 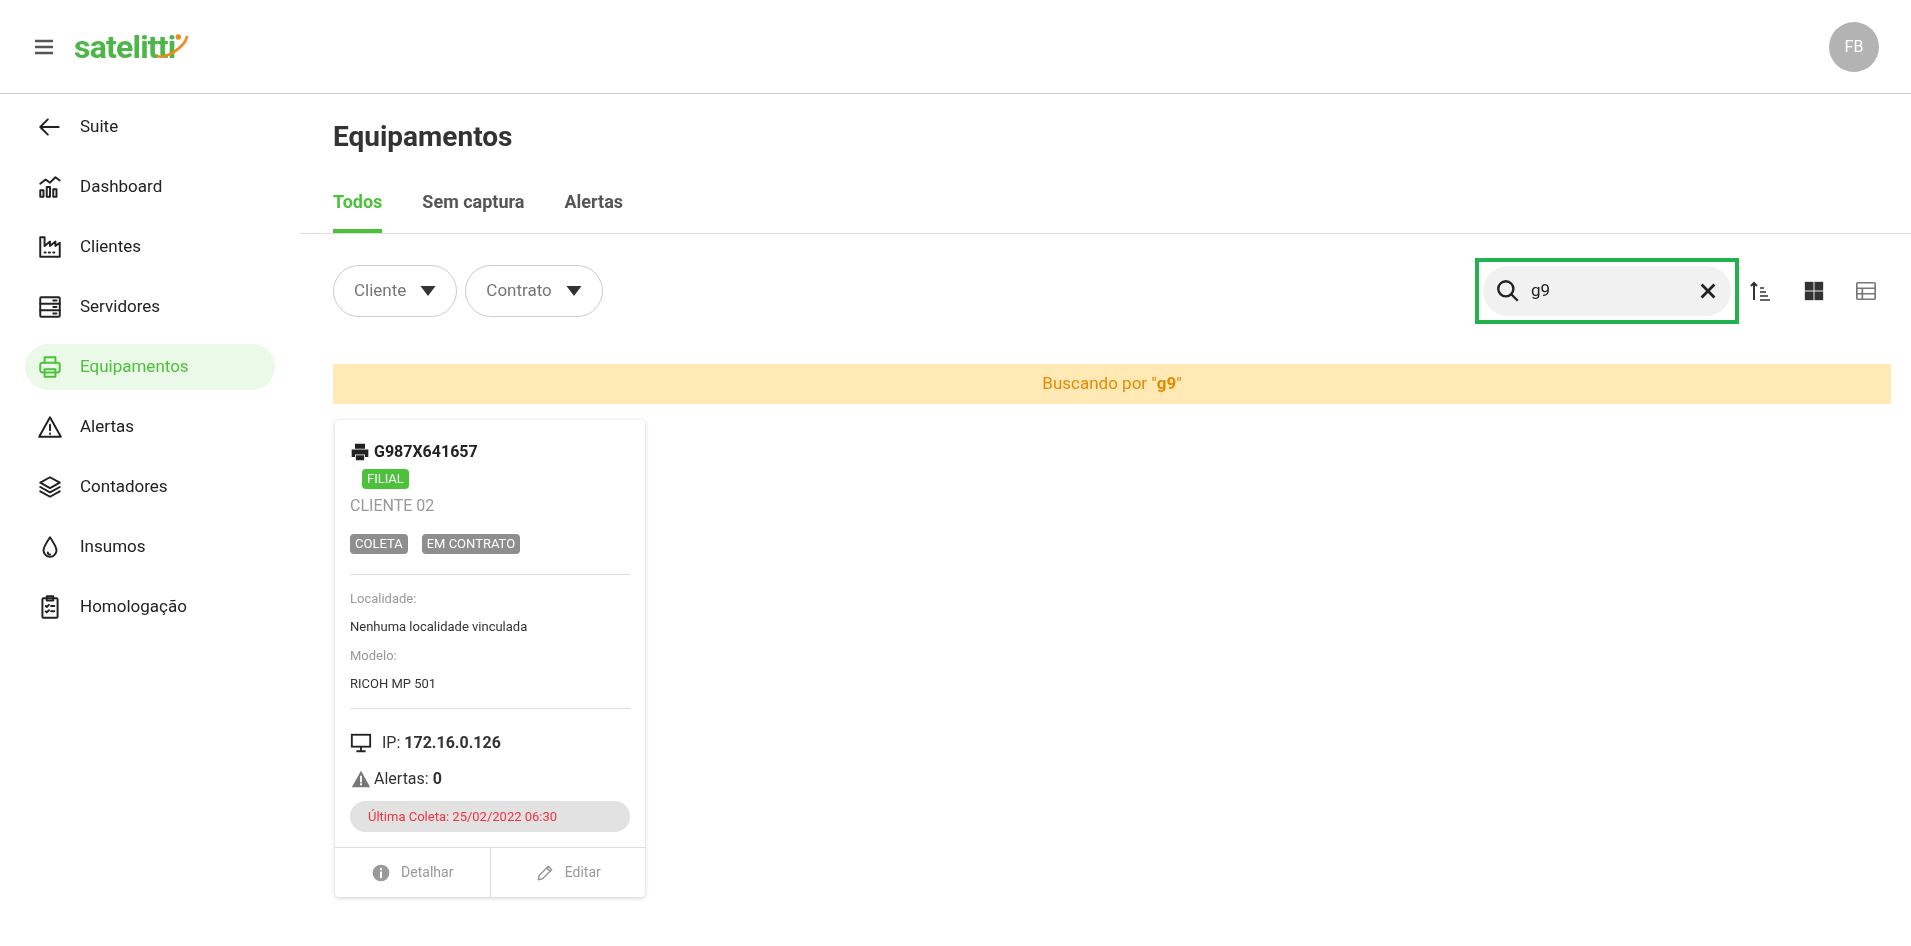 I want to click on sidebar-item: Insumos, so click(x=150, y=547).